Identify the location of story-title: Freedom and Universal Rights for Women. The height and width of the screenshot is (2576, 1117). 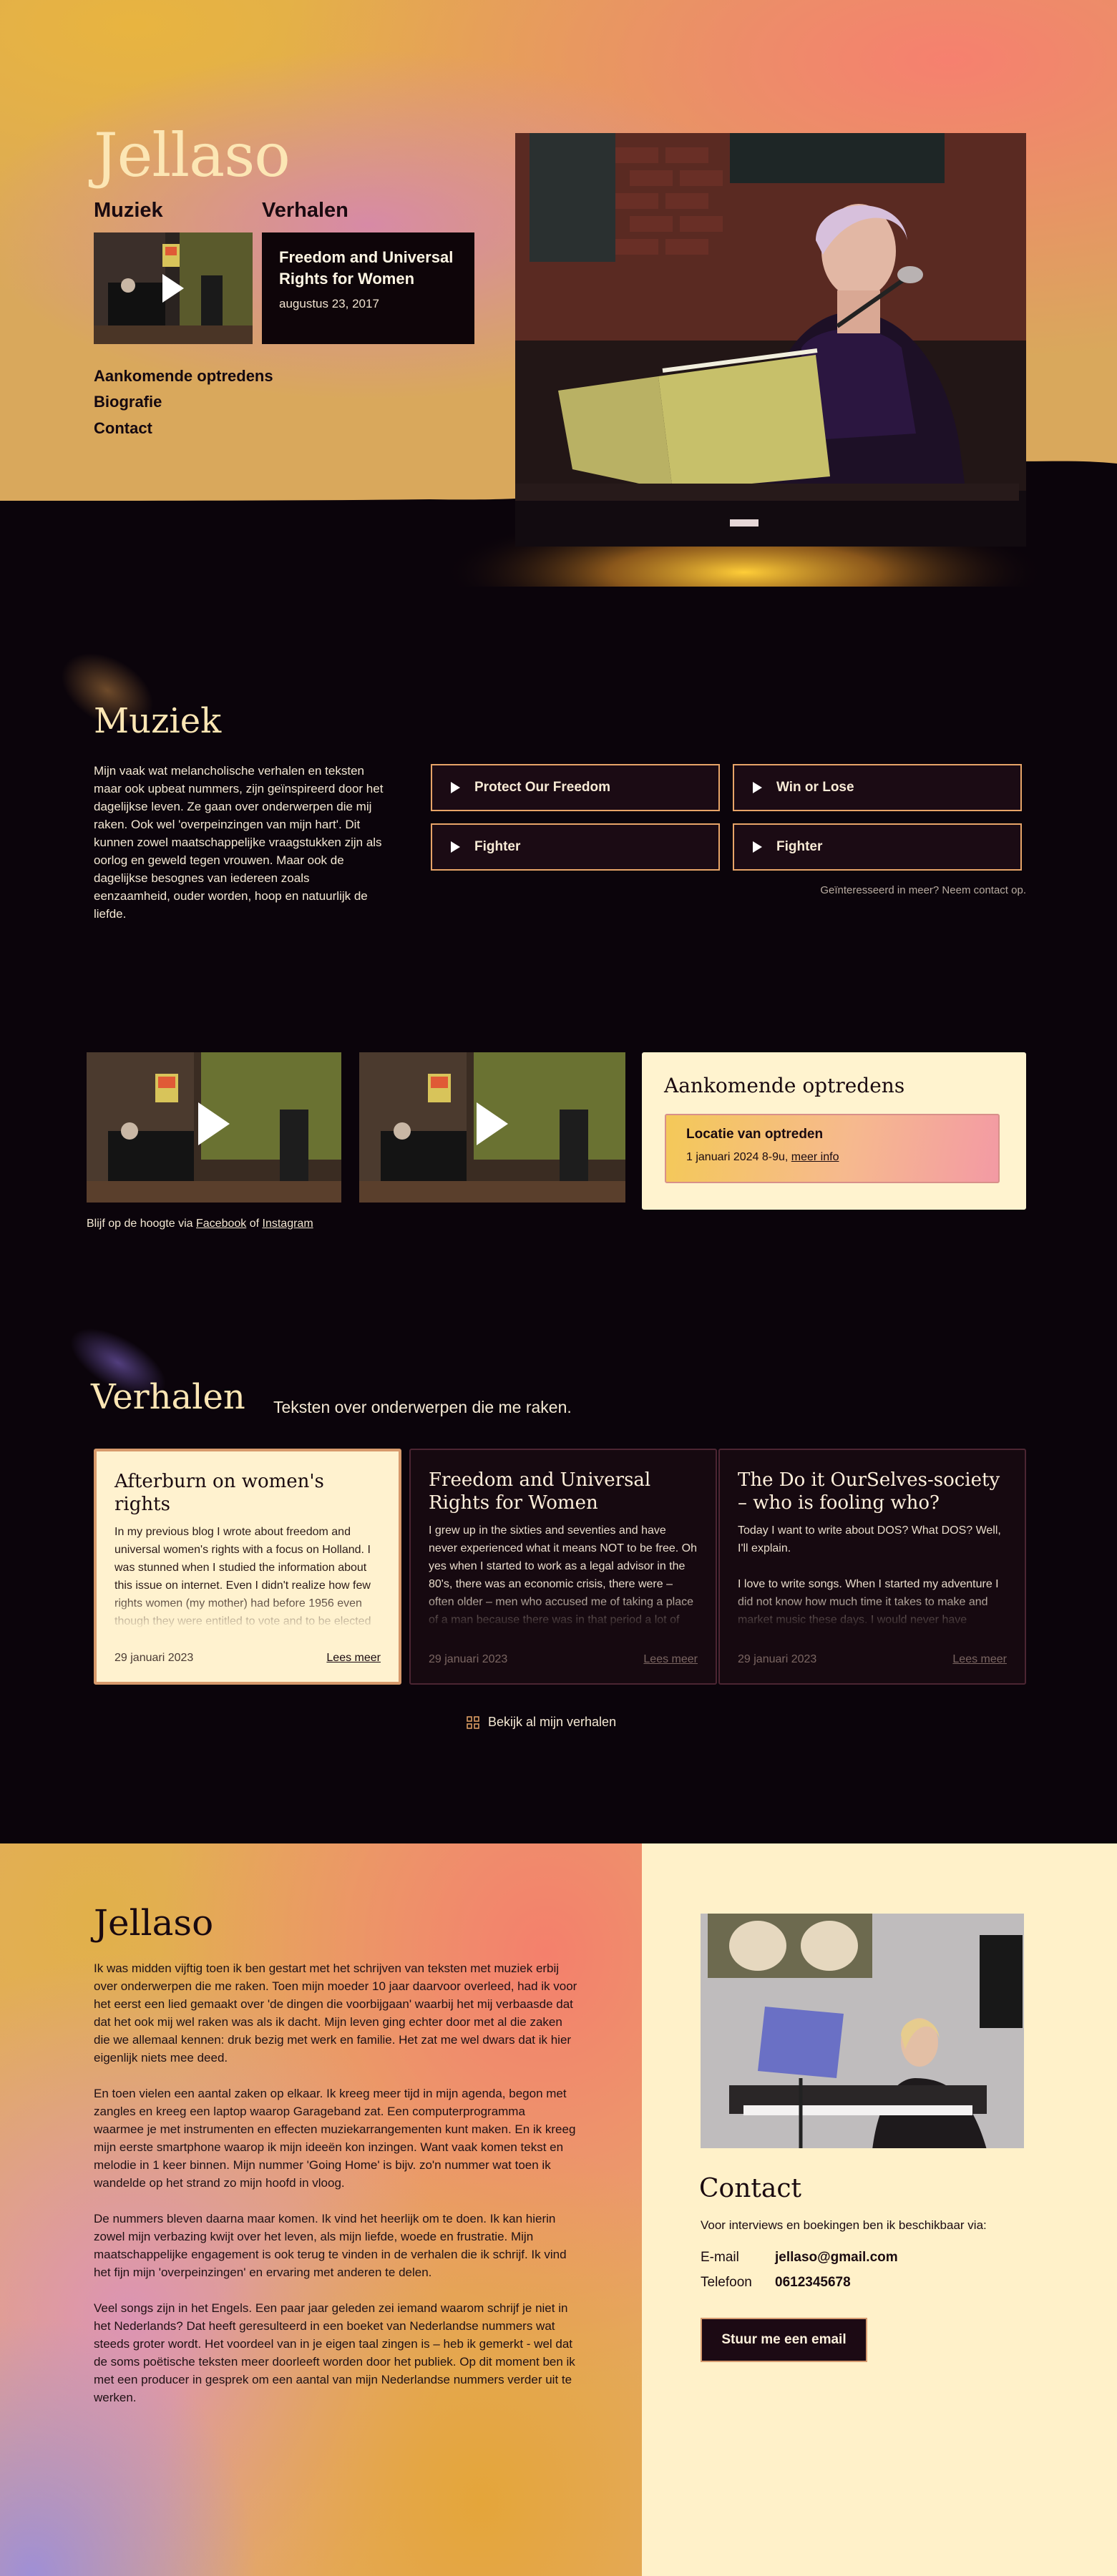
(540, 1491).